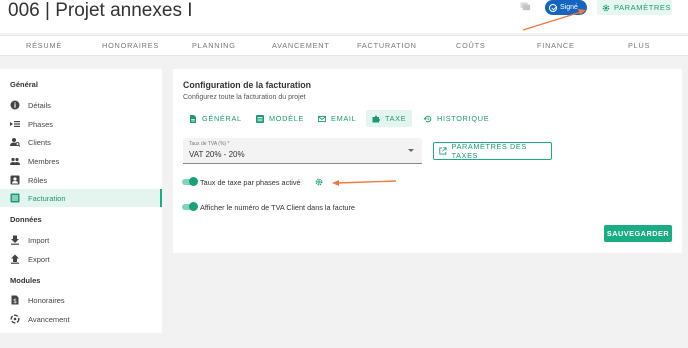 Image resolution: width=688 pixels, height=348 pixels. I want to click on tax-settings-button: PARAMÈTRES DES TAXES, so click(492, 151).